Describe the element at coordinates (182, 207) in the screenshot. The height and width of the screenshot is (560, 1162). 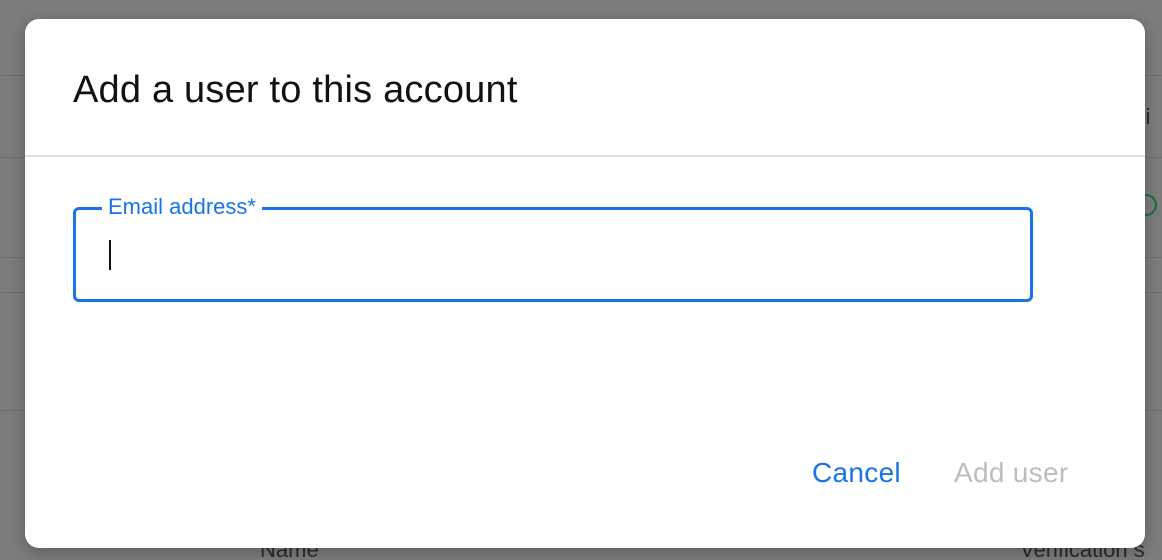
I see `email-field-label: Email address*` at that location.